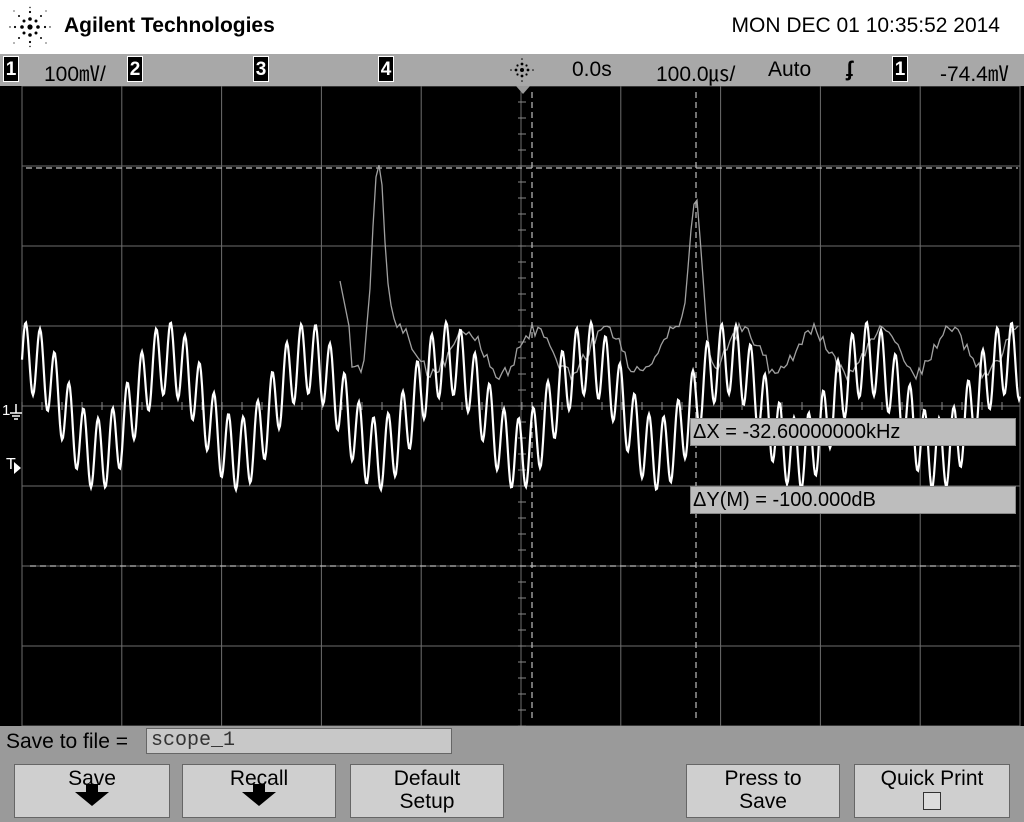  I want to click on run-status-icon, so click(522, 70).